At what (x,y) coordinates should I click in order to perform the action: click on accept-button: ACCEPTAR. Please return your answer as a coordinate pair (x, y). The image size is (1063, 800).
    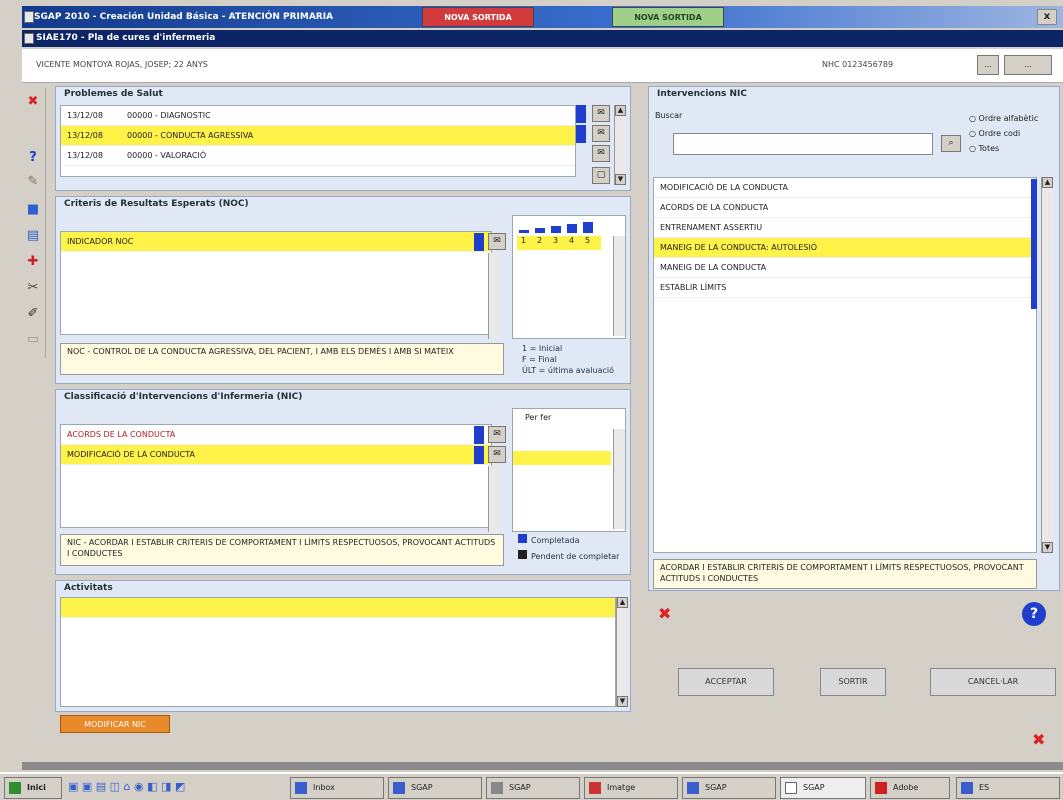
    Looking at the image, I should click on (726, 682).